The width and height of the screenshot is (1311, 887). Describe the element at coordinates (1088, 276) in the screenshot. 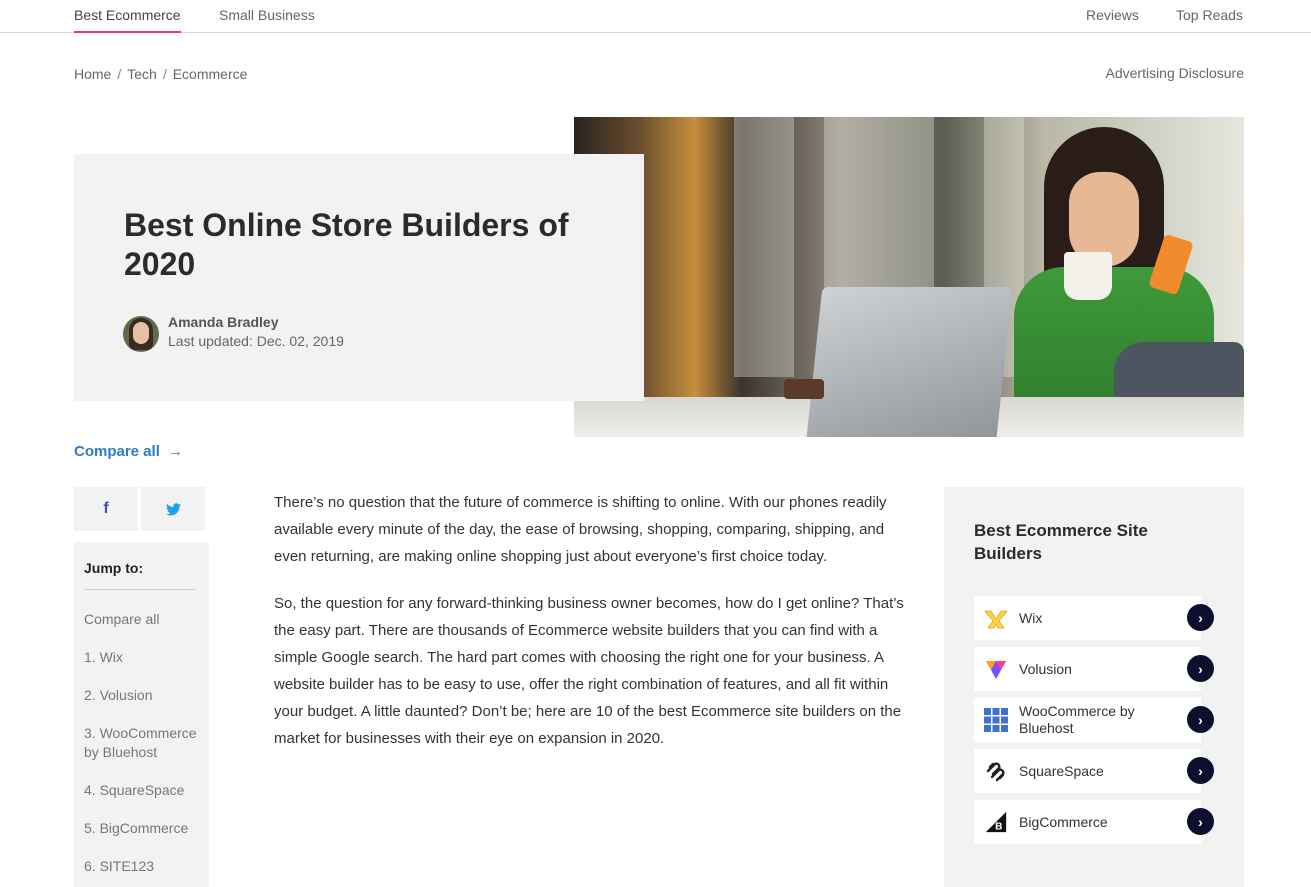

I see `coffee-cup` at that location.